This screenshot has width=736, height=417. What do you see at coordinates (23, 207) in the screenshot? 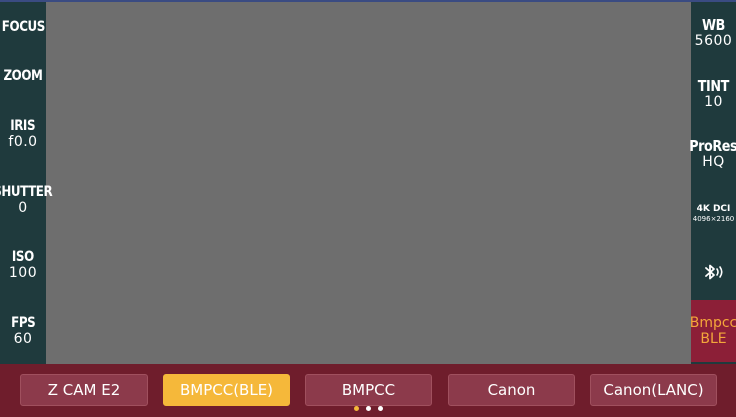
I see `shutter-value: 0` at bounding box center [23, 207].